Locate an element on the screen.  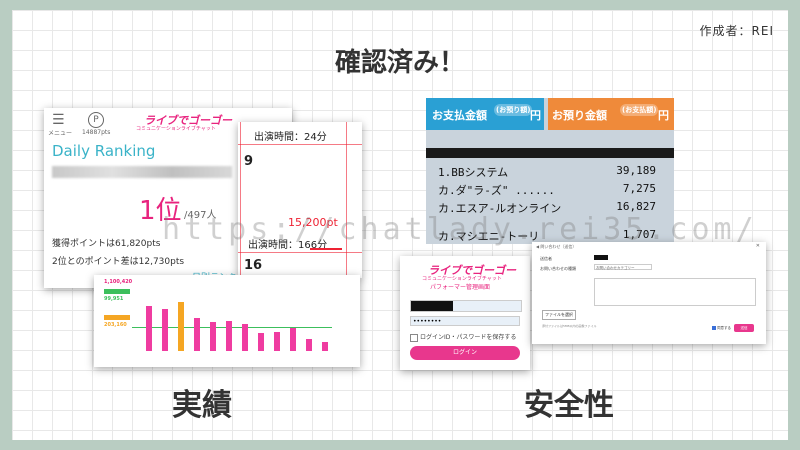
performer-admin-title: パフォーマー管理画面 is located at coordinates (460, 287).